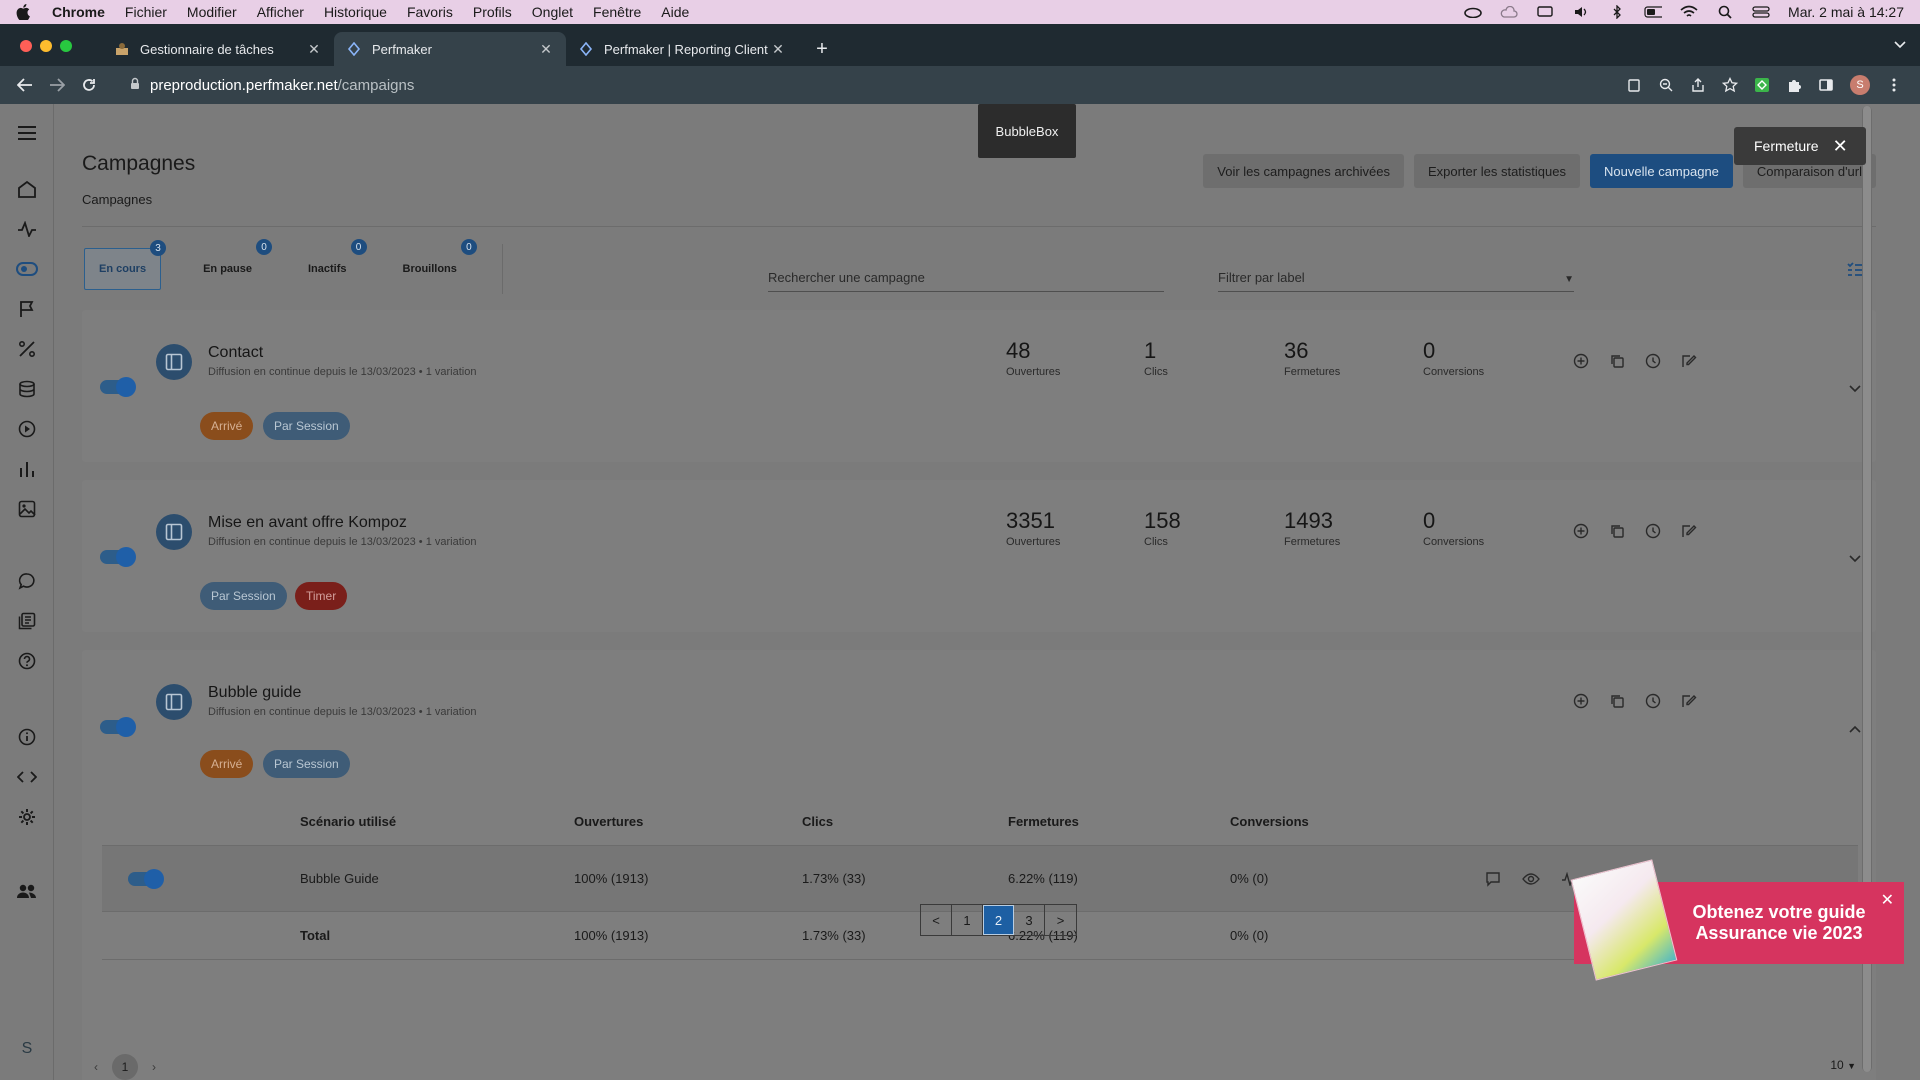 The width and height of the screenshot is (1920, 1080). I want to click on control-center-icon, so click(1761, 12).